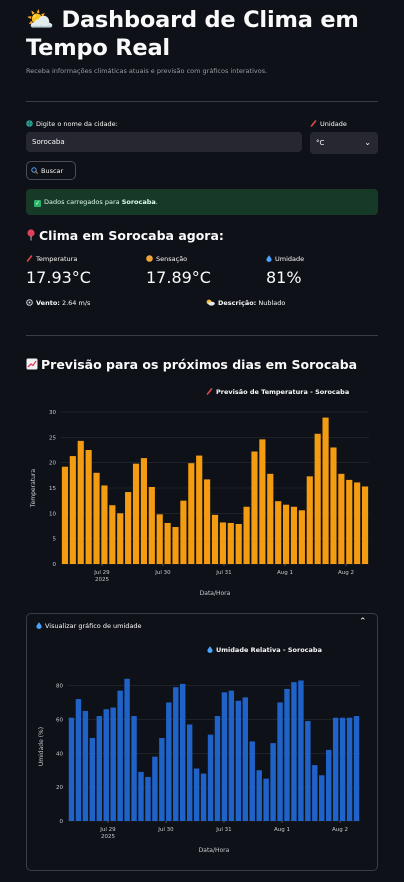 The height and width of the screenshot is (882, 404). Describe the element at coordinates (55, 540) in the screenshot. I see `y-tick-label: 5` at that location.